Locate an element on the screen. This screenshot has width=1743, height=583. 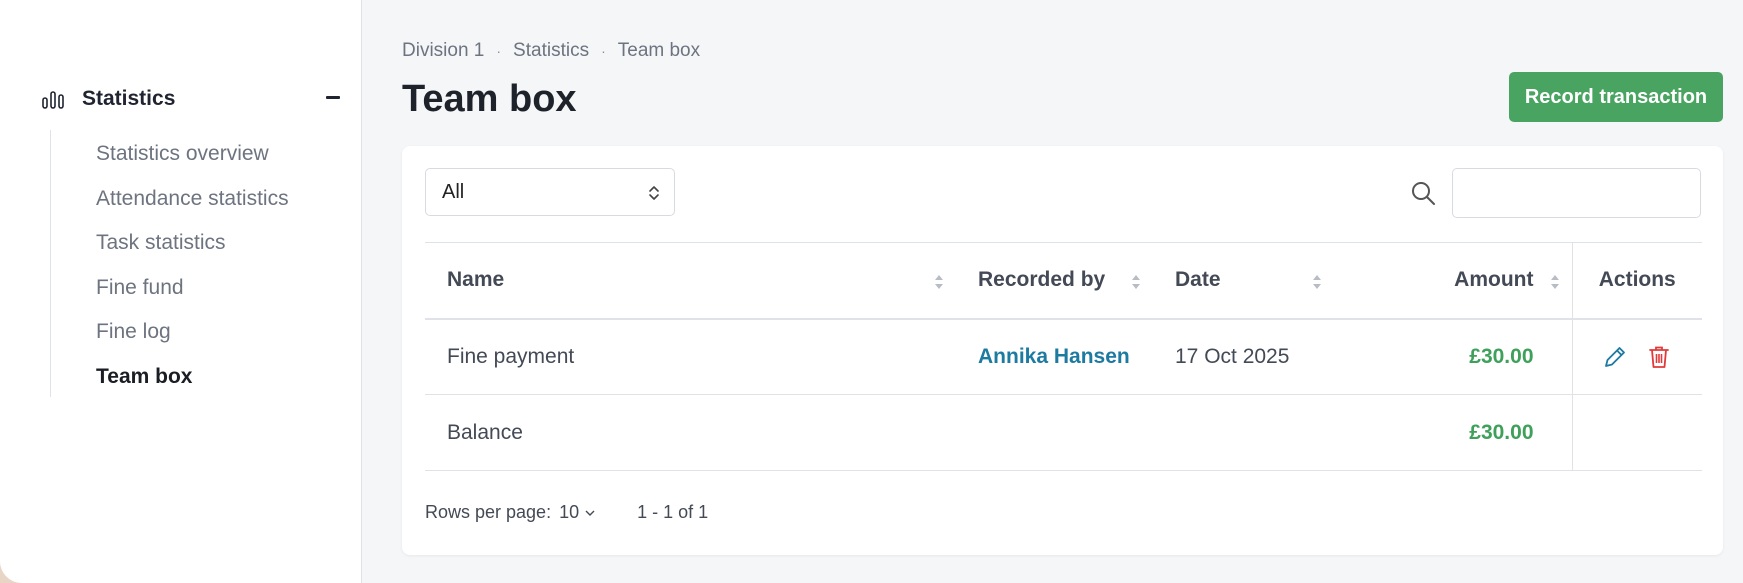
cell-amount: £30.00 is located at coordinates (1501, 356).